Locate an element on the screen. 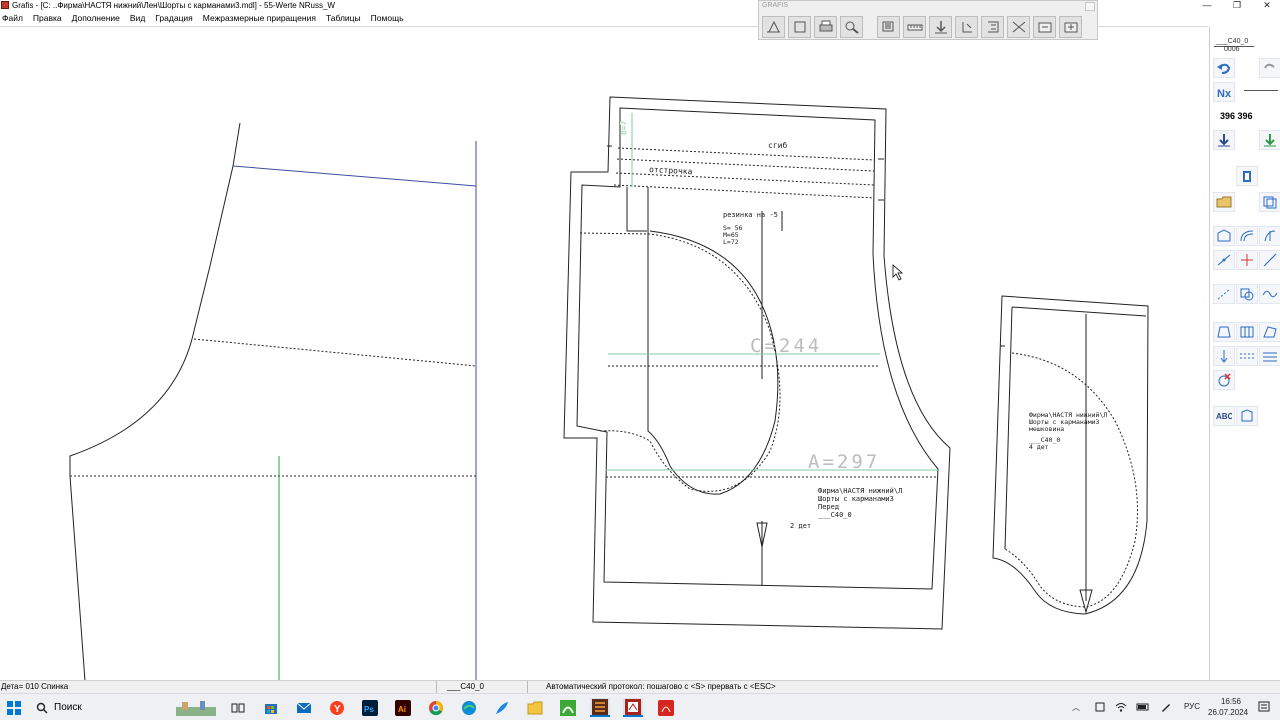 This screenshot has height=720, width=1280. split-icon is located at coordinates (1269, 236).